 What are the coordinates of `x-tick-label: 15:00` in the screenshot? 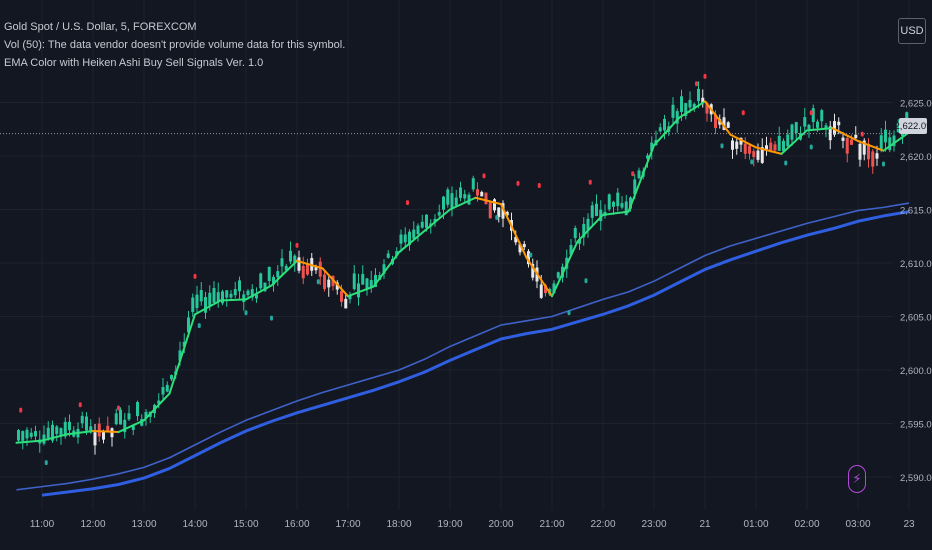 It's located at (245, 524).